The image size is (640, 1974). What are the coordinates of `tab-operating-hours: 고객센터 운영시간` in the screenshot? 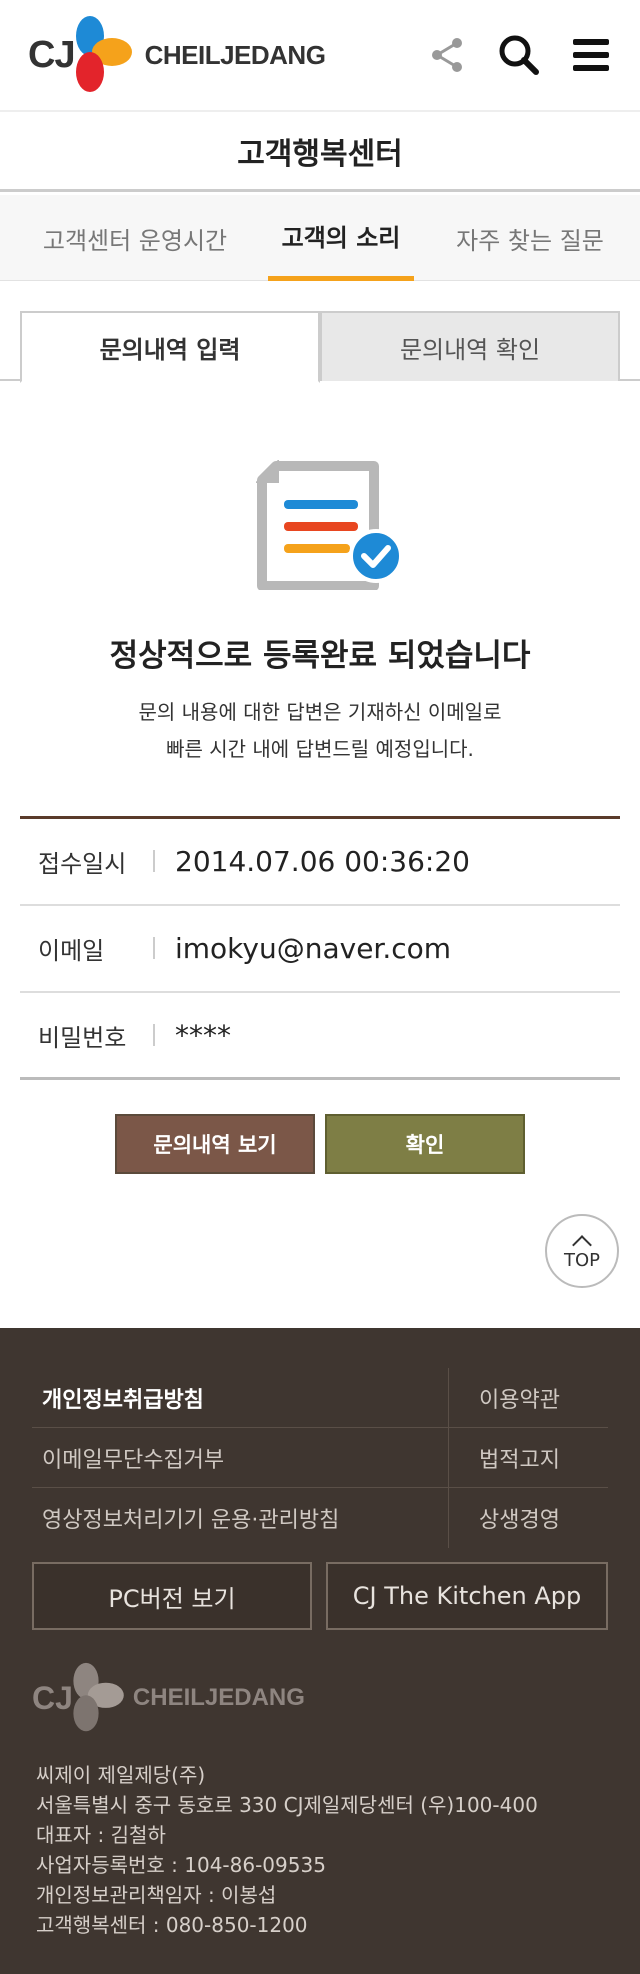 It's located at (135, 238).